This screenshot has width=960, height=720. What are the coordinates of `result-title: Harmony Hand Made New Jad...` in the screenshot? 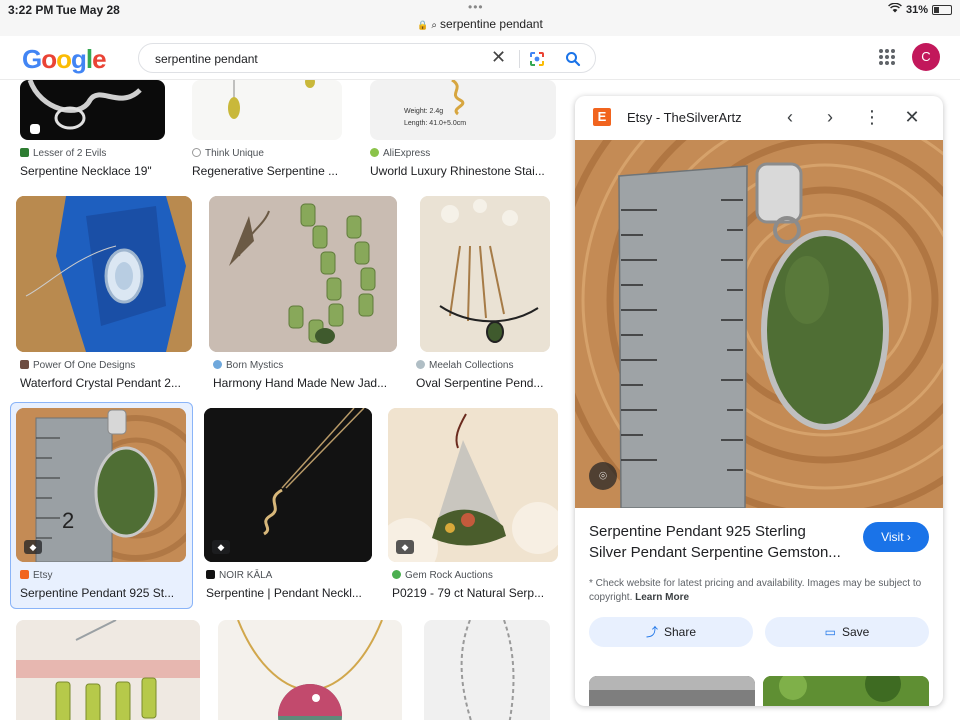 It's located at (300, 383).